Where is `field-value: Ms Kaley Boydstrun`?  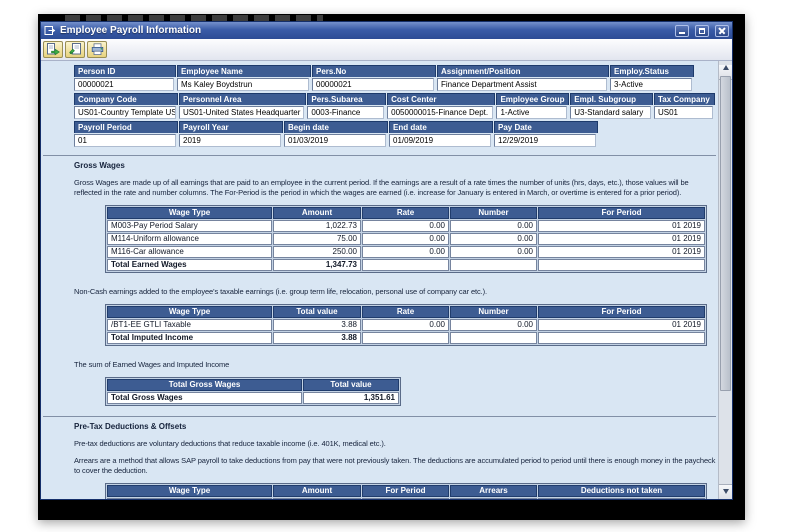
field-value: Ms Kaley Boydstrun is located at coordinates (243, 84).